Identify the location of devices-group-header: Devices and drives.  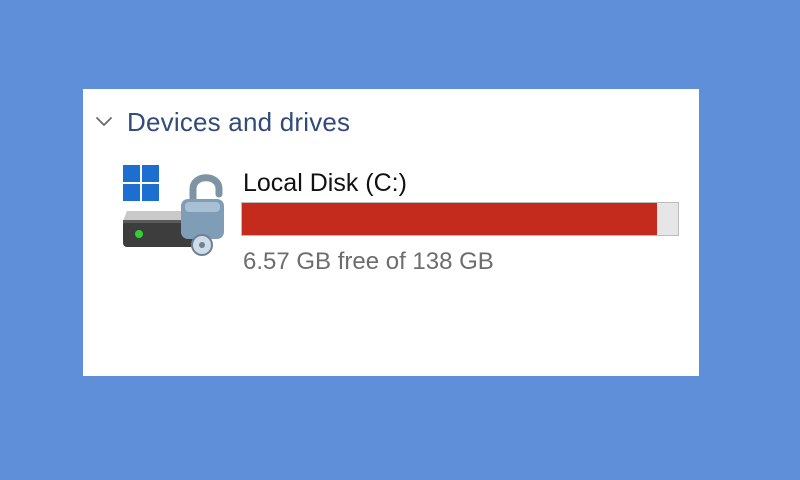
(221, 122).